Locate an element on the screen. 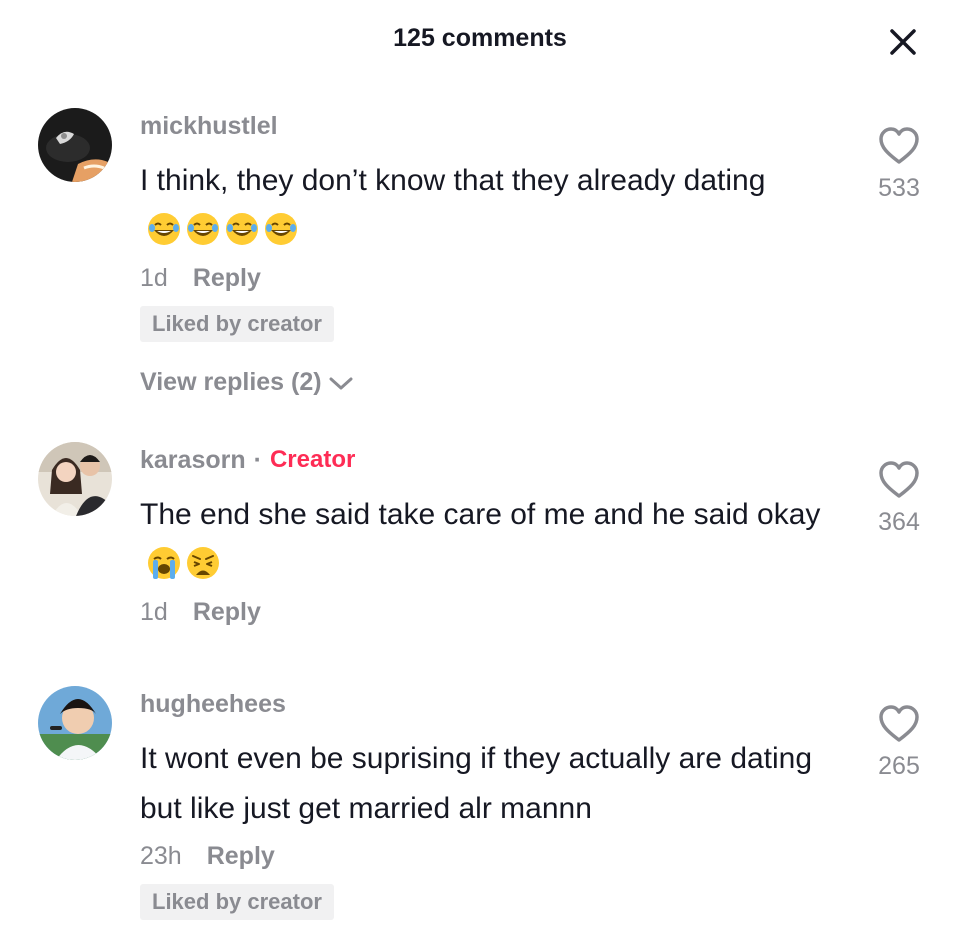 Image resolution: width=960 pixels, height=947 pixels. username: karasorn is located at coordinates (193, 460).